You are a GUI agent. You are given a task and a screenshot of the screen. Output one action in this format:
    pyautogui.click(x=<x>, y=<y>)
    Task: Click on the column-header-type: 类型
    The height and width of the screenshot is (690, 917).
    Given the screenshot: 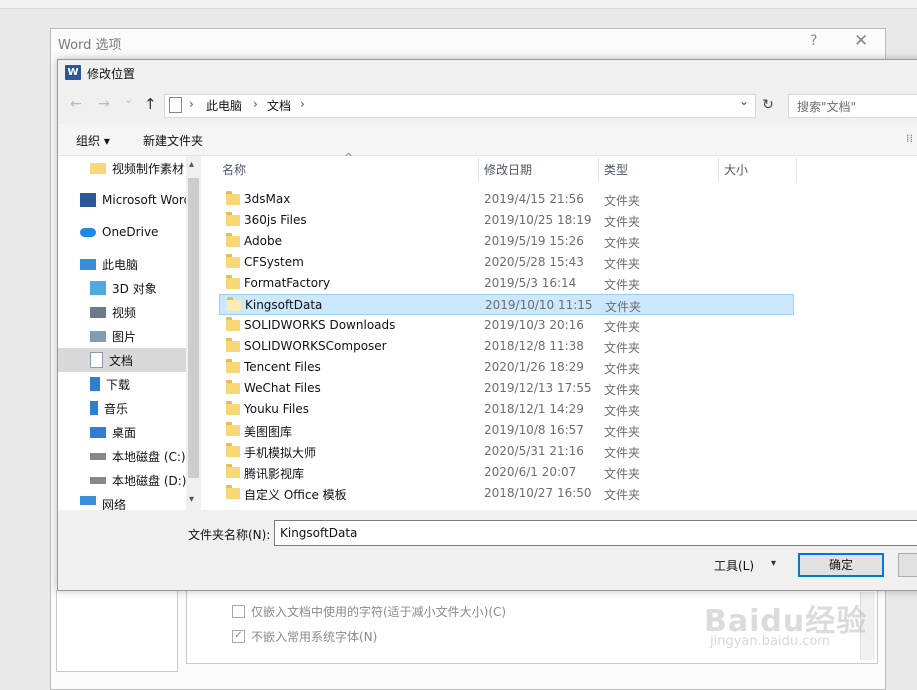 What is the action you would take?
    pyautogui.click(x=616, y=170)
    